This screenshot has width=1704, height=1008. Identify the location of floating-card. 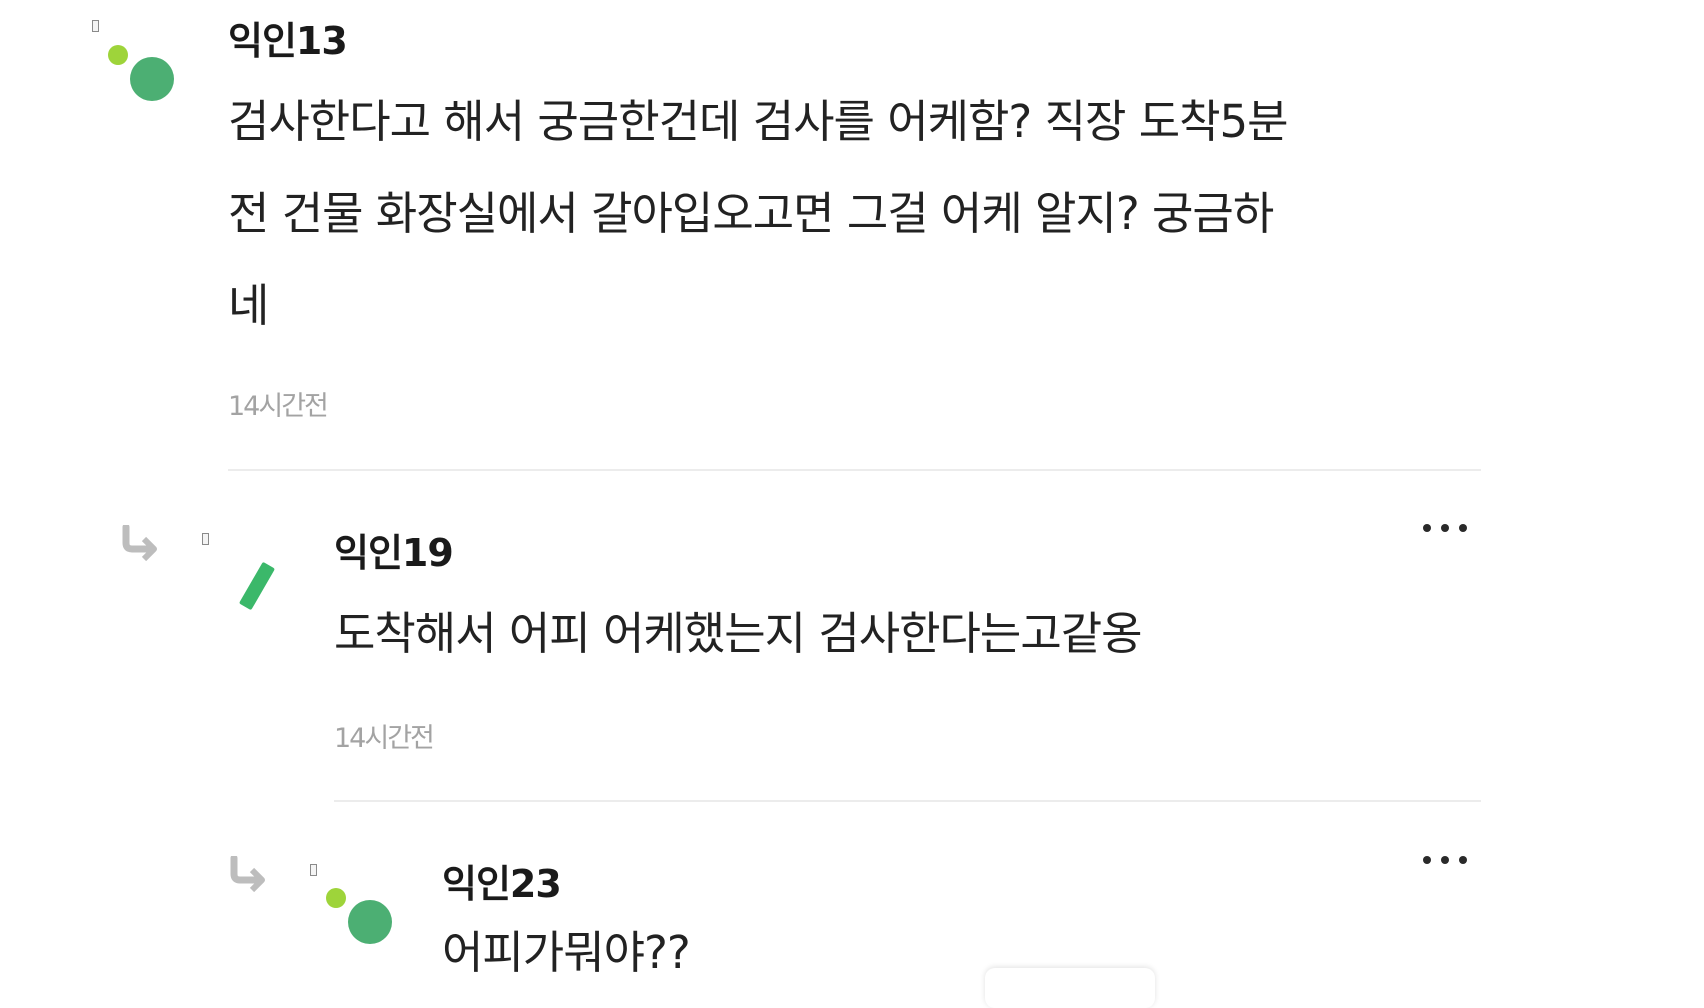
(1070, 988).